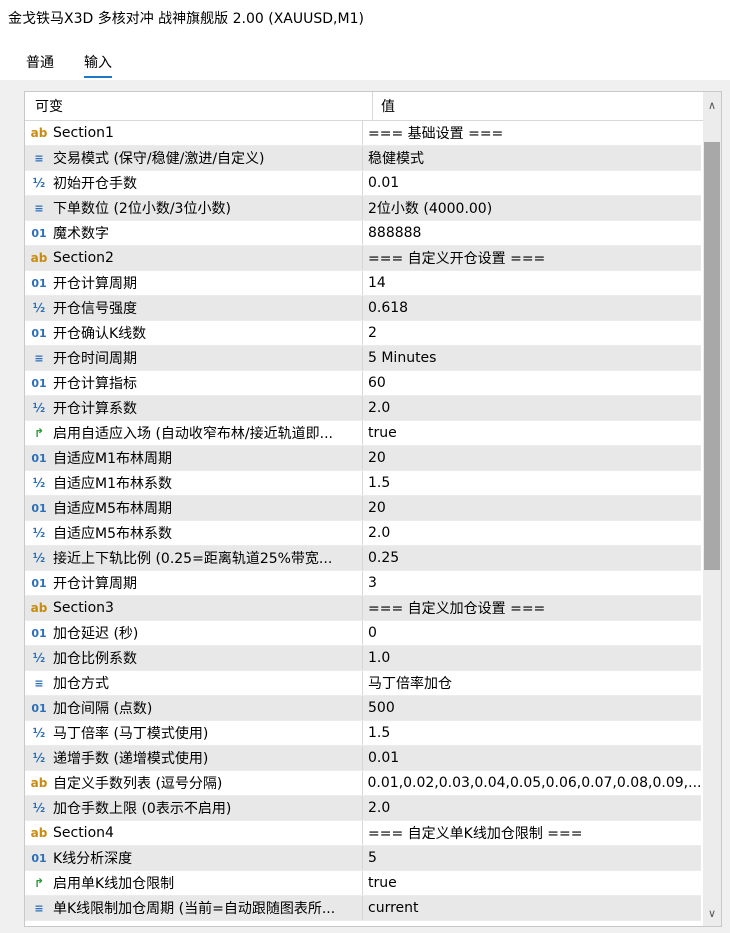  I want to click on scrollbar-thumb, so click(712, 356).